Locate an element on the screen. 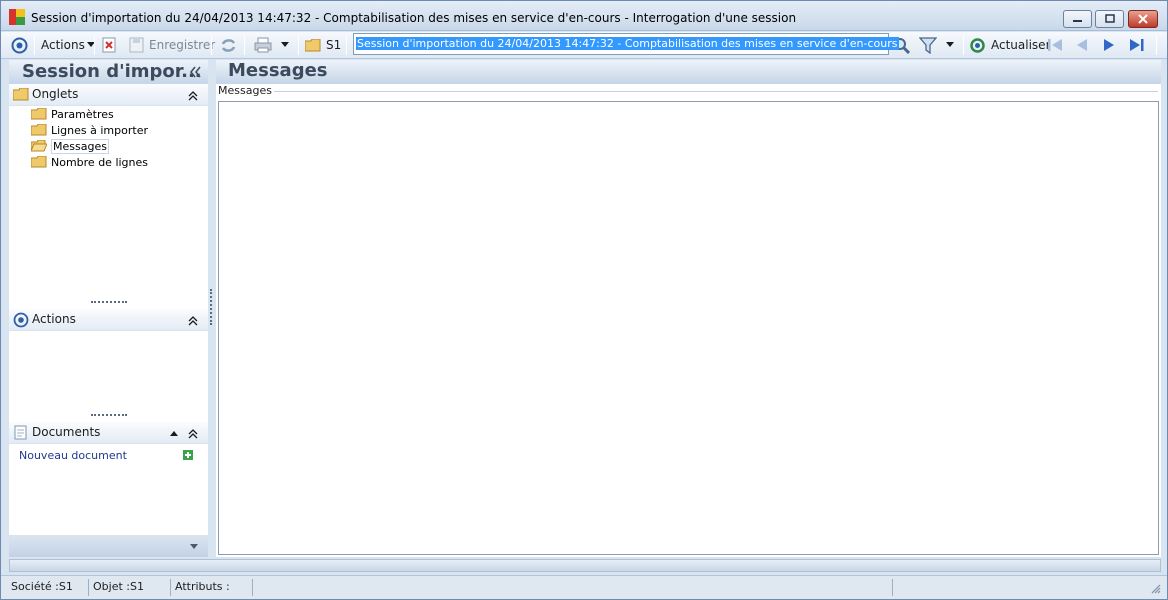  close-icon is located at coordinates (1143, 19).